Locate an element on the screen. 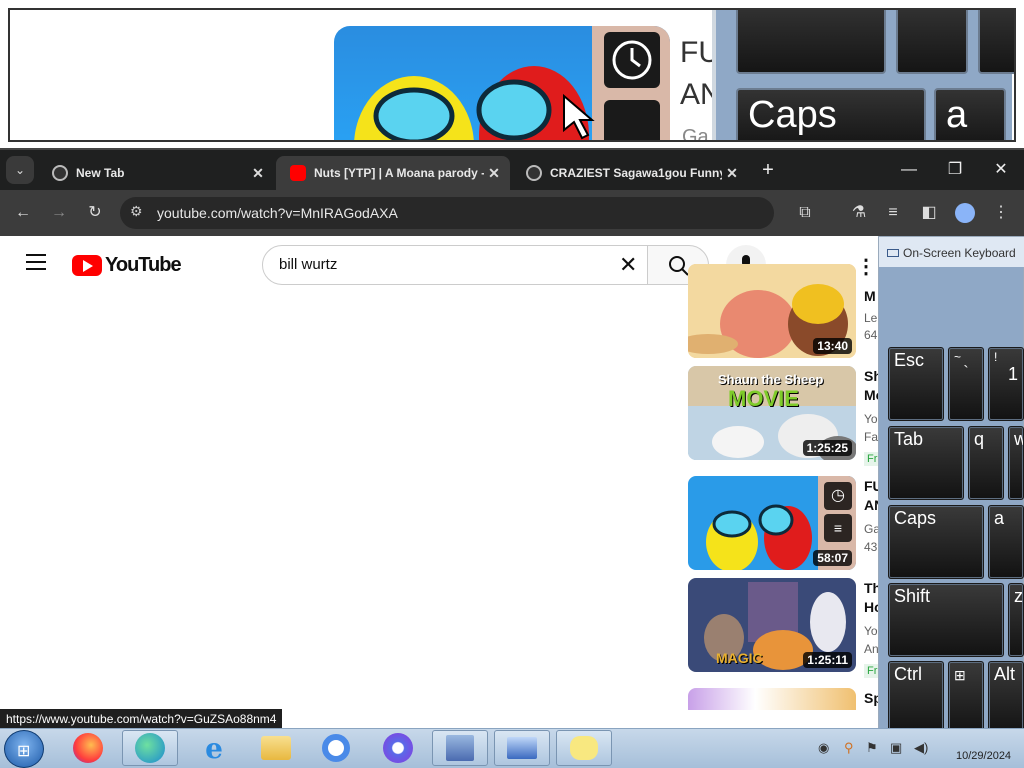 The height and width of the screenshot is (768, 1024). movie-title-art: MOVIE is located at coordinates (763, 398).